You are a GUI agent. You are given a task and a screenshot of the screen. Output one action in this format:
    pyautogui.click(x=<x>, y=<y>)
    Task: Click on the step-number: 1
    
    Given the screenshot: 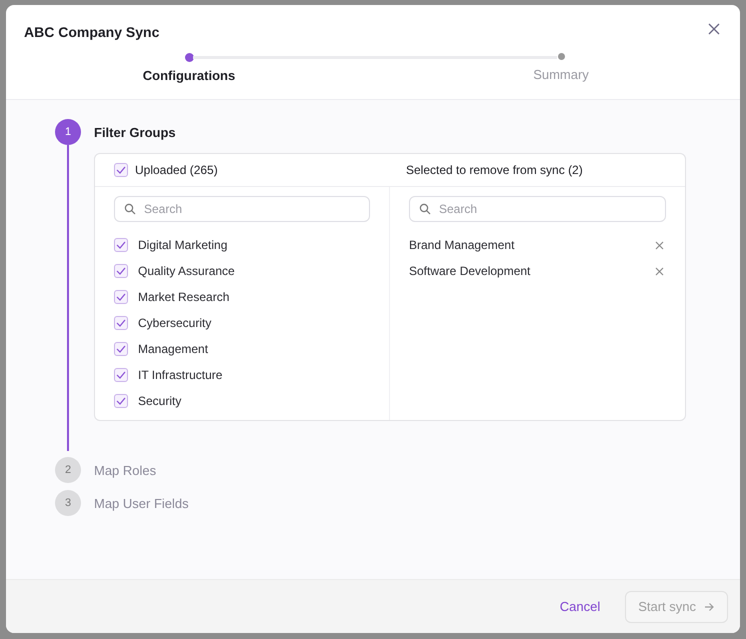 What is the action you would take?
    pyautogui.click(x=68, y=132)
    